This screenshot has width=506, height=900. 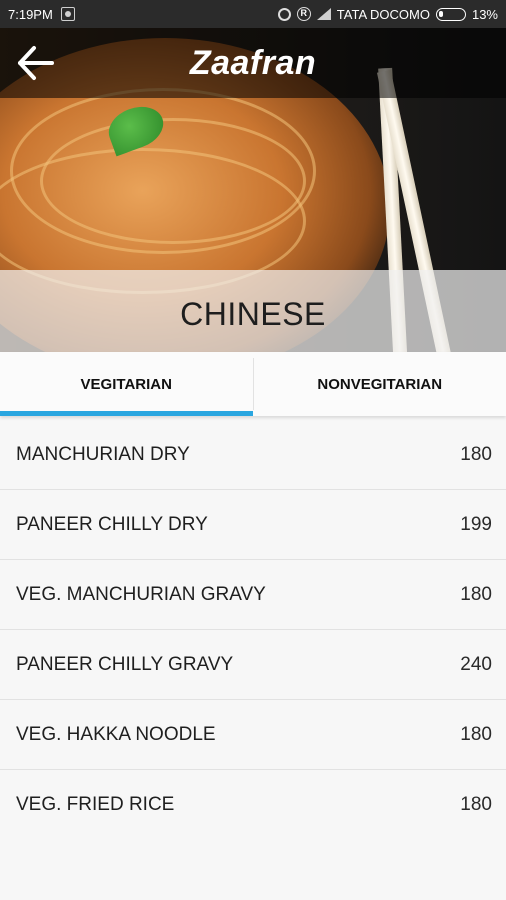 What do you see at coordinates (112, 524) in the screenshot?
I see `menu-item-name: PANEER CHILLY DRY` at bounding box center [112, 524].